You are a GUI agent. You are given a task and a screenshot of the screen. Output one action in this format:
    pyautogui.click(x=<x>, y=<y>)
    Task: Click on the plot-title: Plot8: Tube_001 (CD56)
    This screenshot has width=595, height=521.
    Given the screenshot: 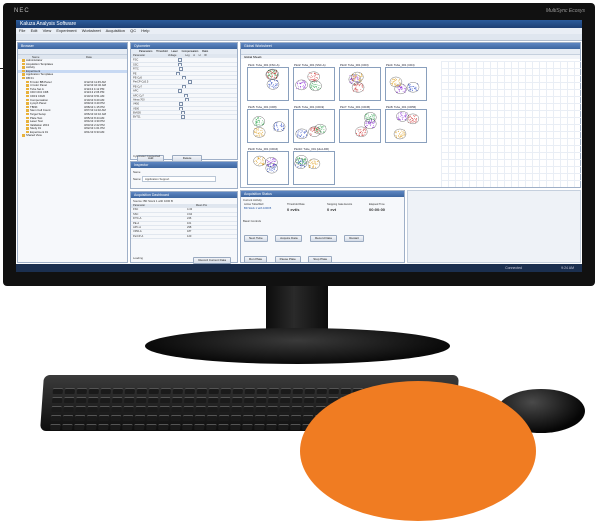 What is the action you would take?
    pyautogui.click(x=401, y=107)
    